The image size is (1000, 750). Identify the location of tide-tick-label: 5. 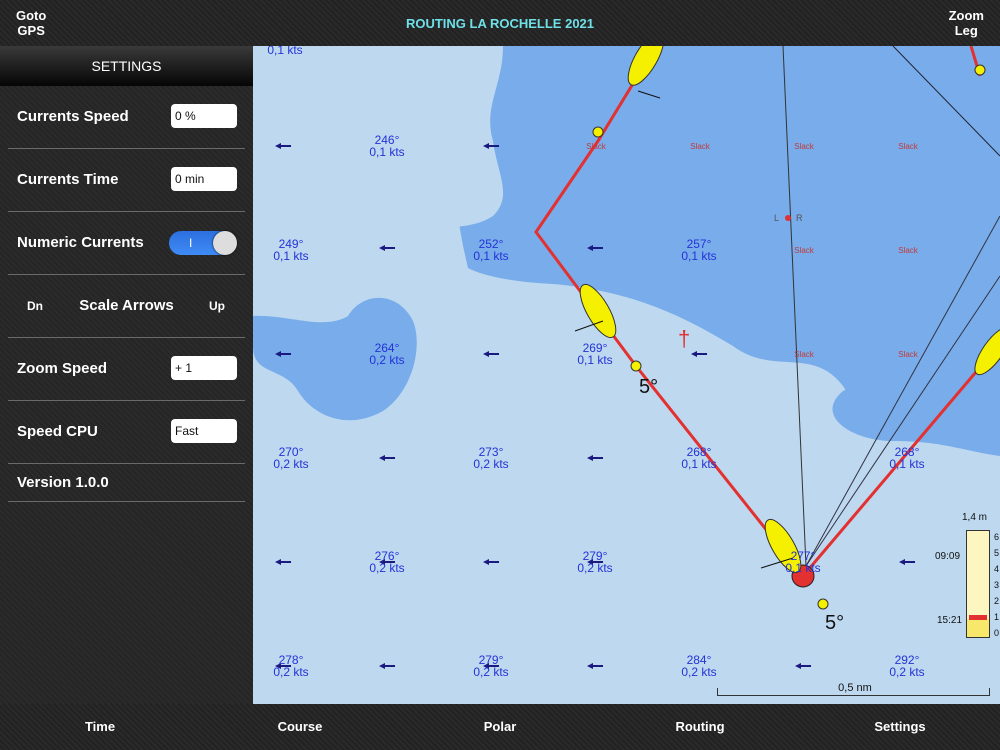
(997, 553).